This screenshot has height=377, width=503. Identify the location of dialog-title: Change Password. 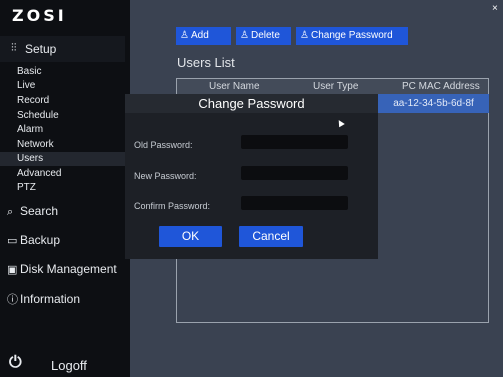
(251, 103).